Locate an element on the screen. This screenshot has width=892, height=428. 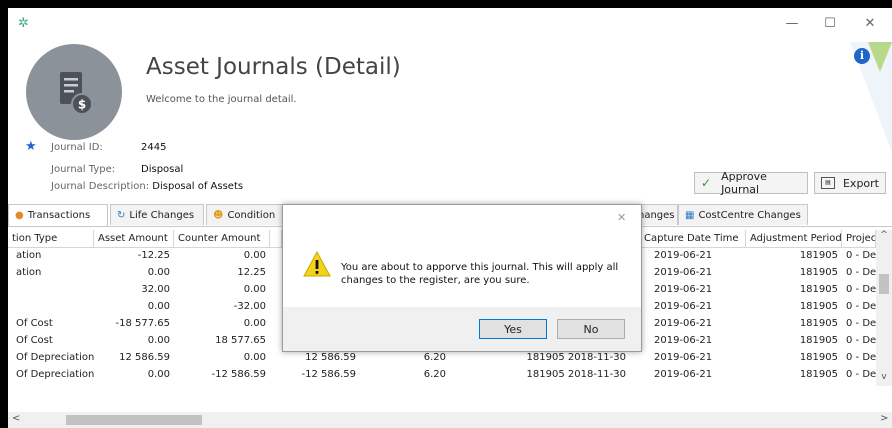
dialog-close-button: ✕ is located at coordinates (621, 217).